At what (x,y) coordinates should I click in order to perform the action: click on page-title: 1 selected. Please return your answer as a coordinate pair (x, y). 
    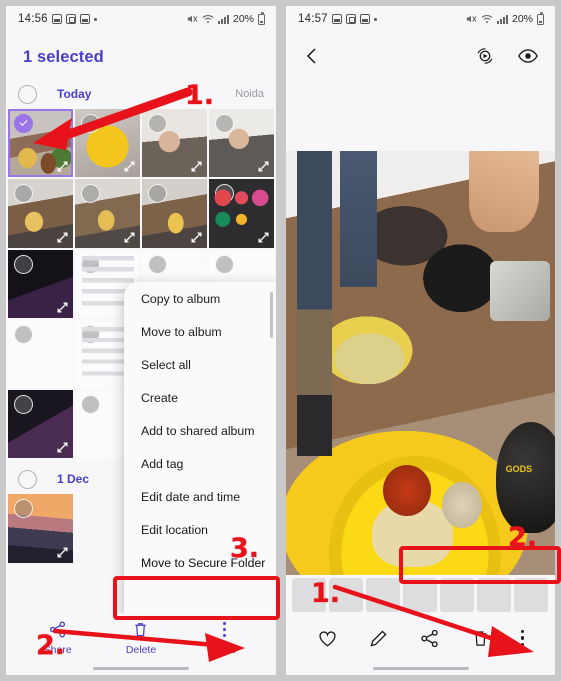
    Looking at the image, I should click on (63, 57).